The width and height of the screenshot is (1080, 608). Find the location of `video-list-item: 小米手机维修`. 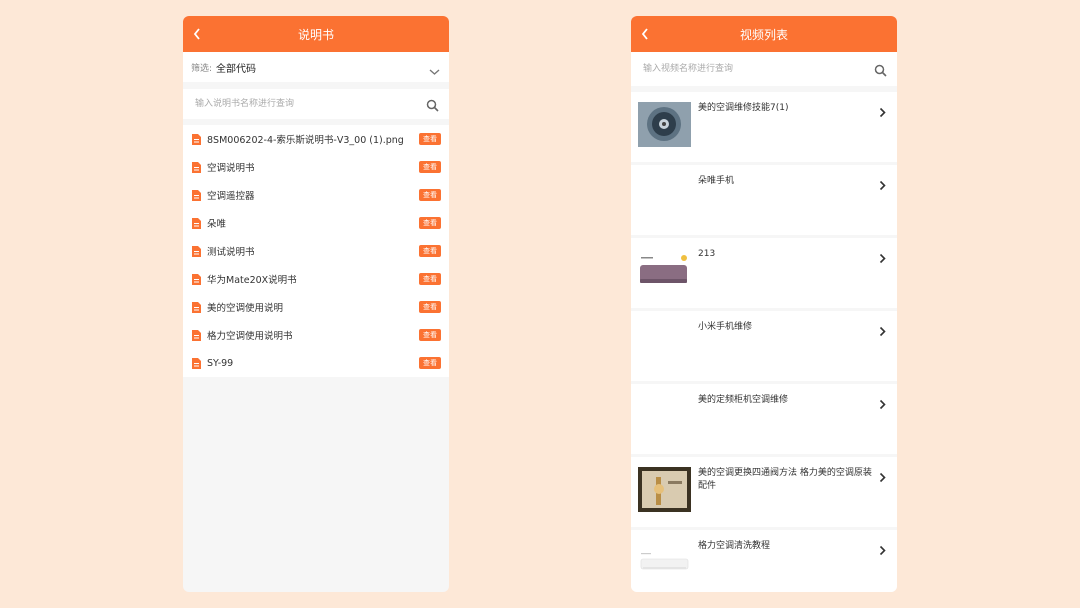

video-list-item: 小米手机维修 is located at coordinates (764, 346).